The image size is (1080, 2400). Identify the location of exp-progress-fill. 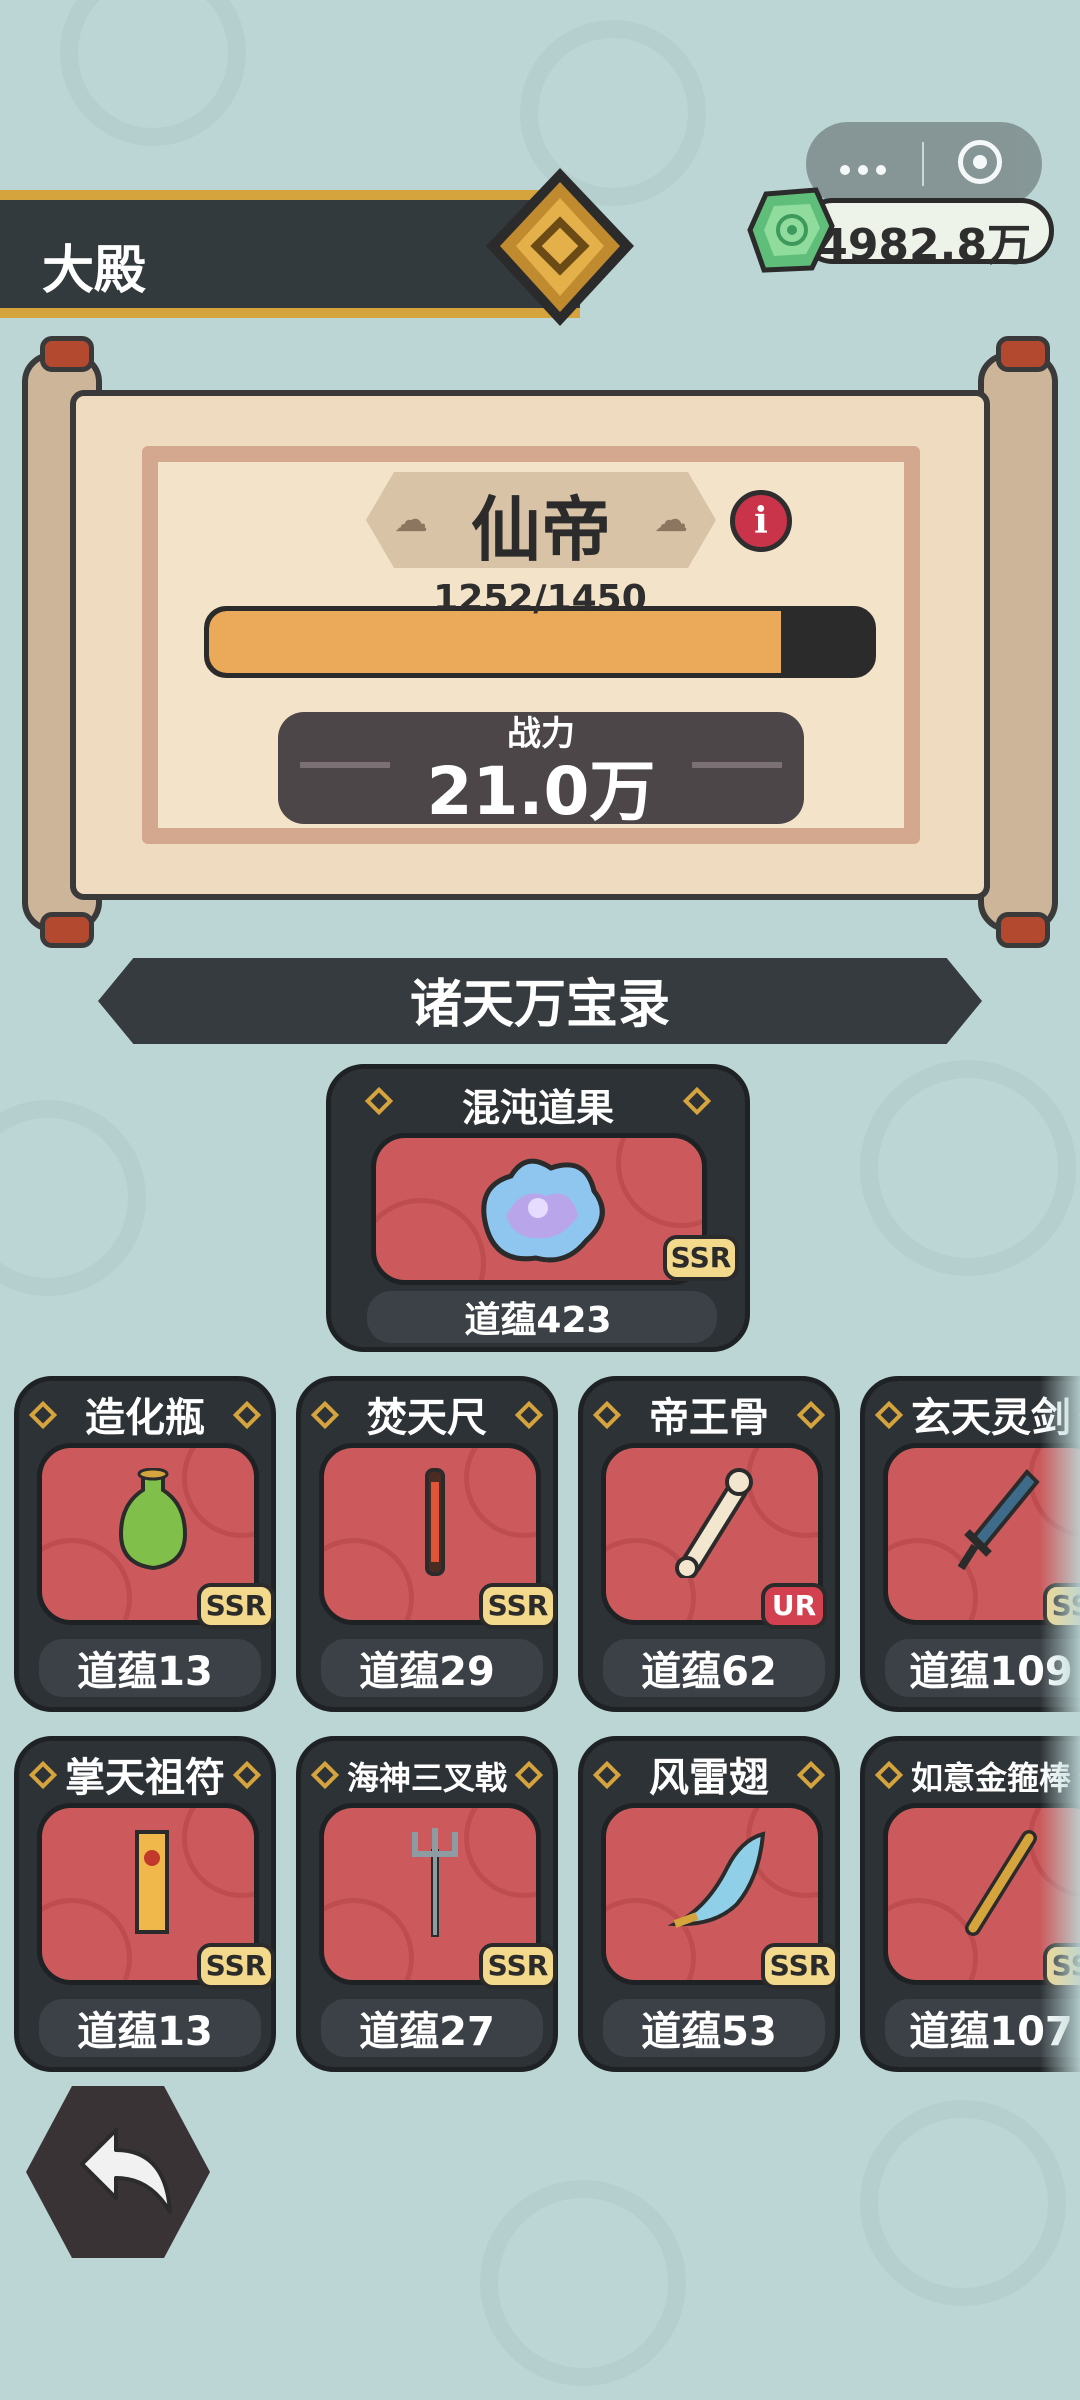
(495, 642).